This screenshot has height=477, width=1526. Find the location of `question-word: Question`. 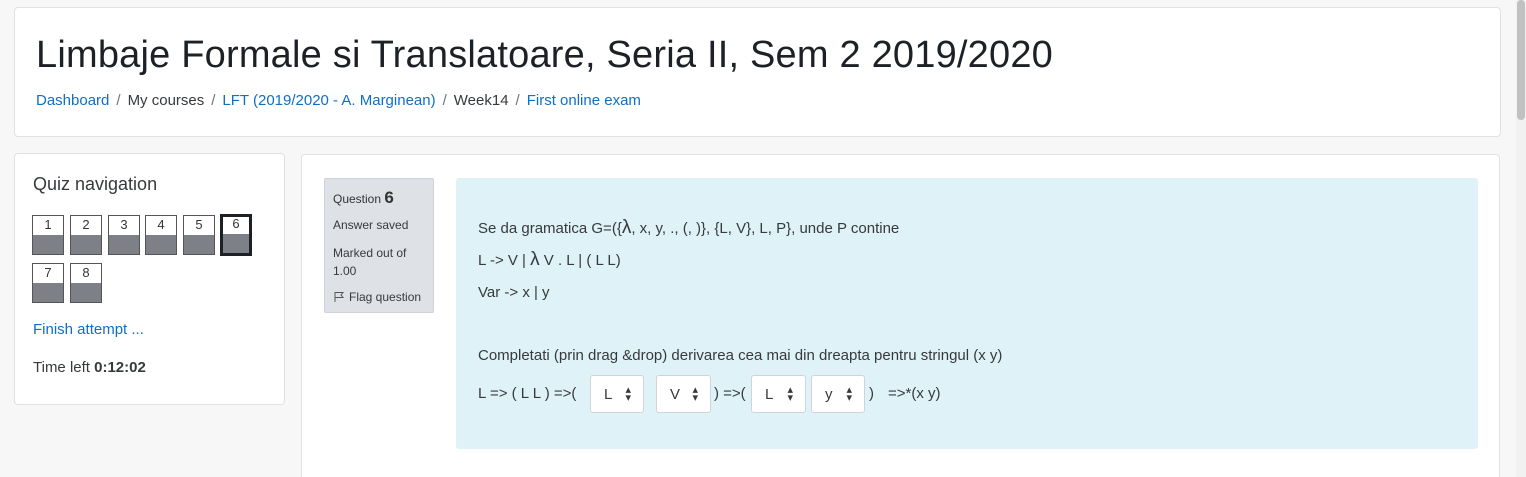

question-word: Question is located at coordinates (357, 199).